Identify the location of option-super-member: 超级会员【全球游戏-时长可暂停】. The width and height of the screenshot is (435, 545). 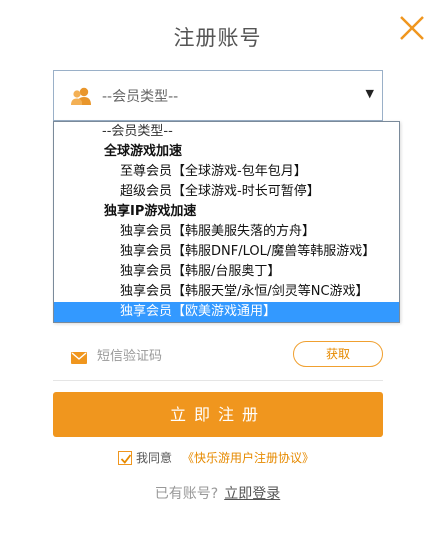
(226, 192).